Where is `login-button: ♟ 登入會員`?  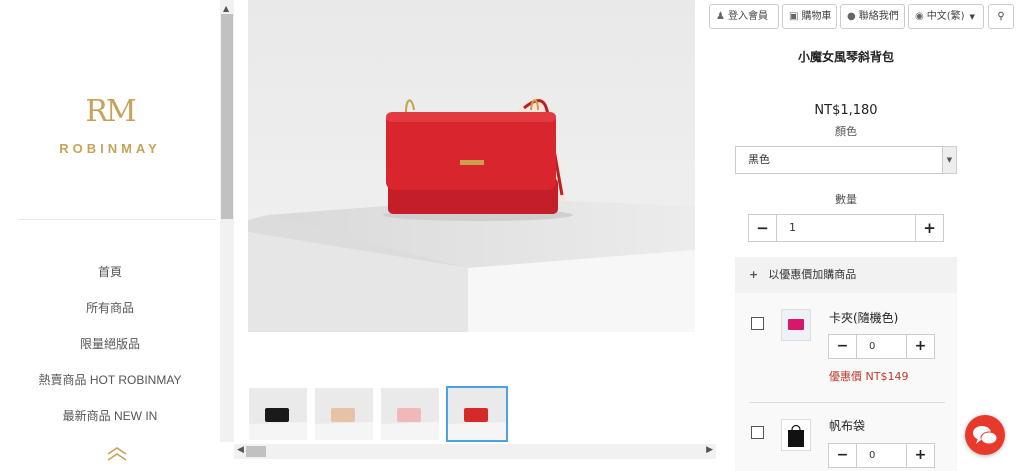
login-button: ♟ 登入會員 is located at coordinates (744, 16).